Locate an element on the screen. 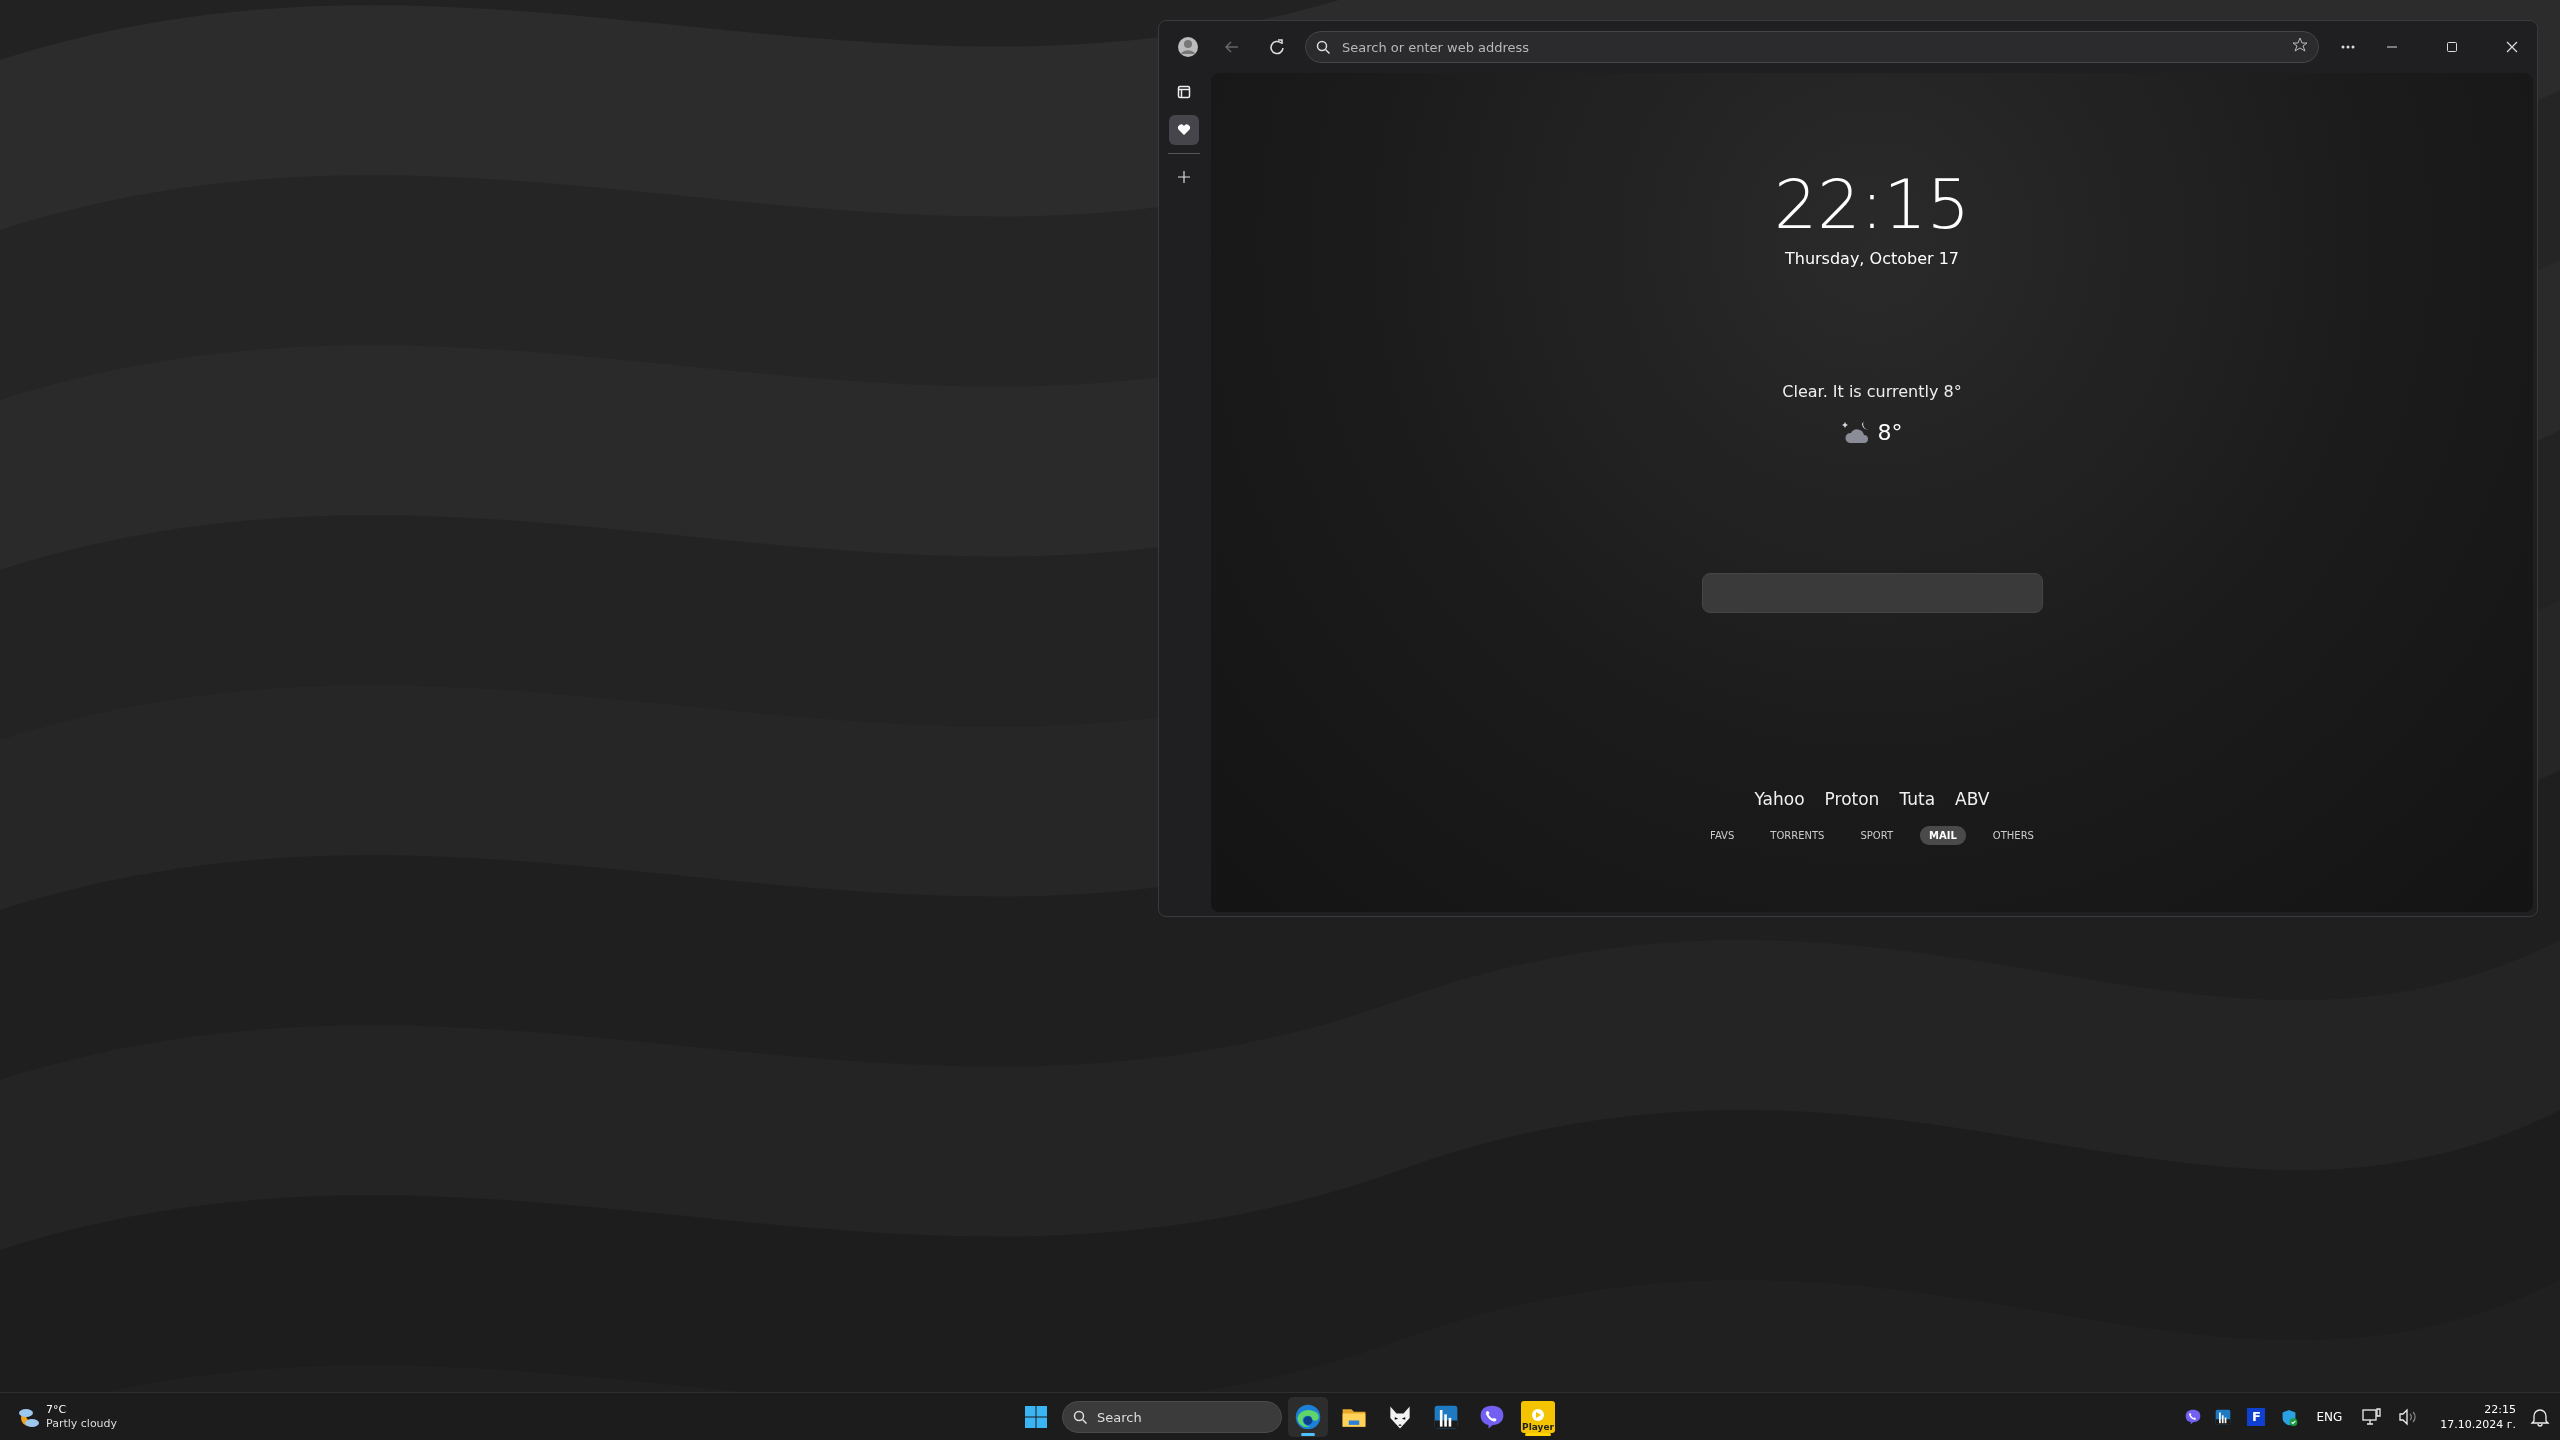 The image size is (2560, 1440). bell-icon is located at coordinates (2540, 1416).